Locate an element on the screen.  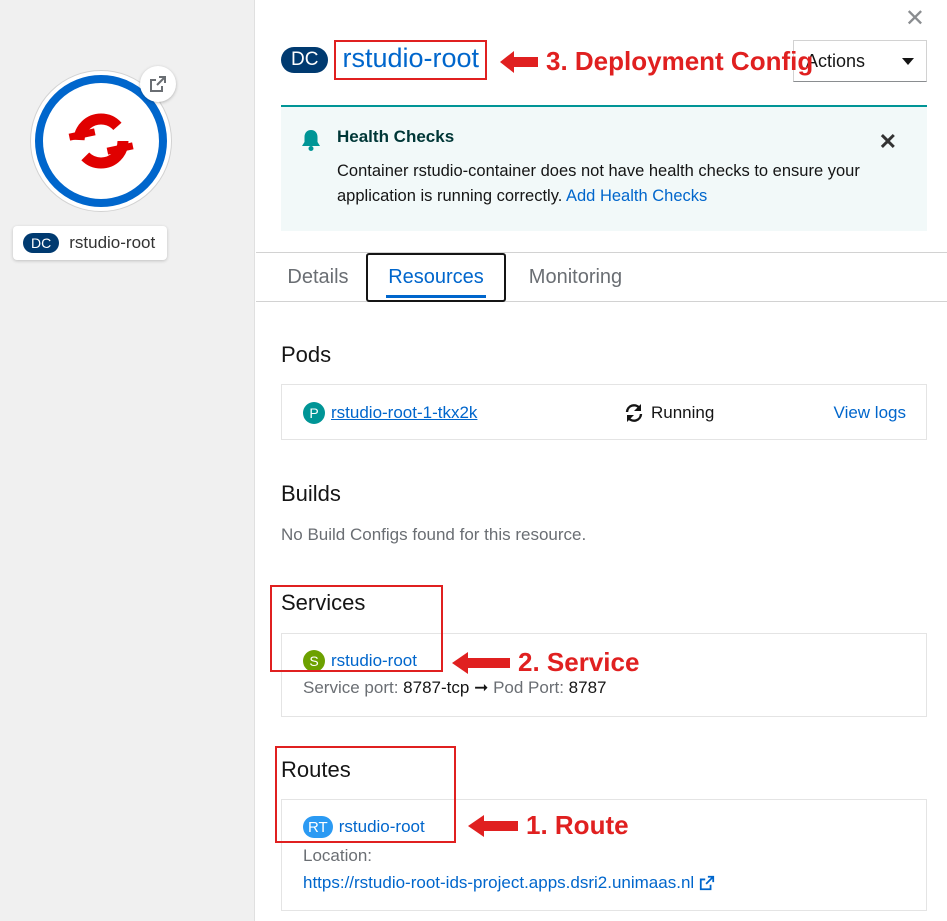
alert-body-line2: application is running correctly. is located at coordinates (450, 196).